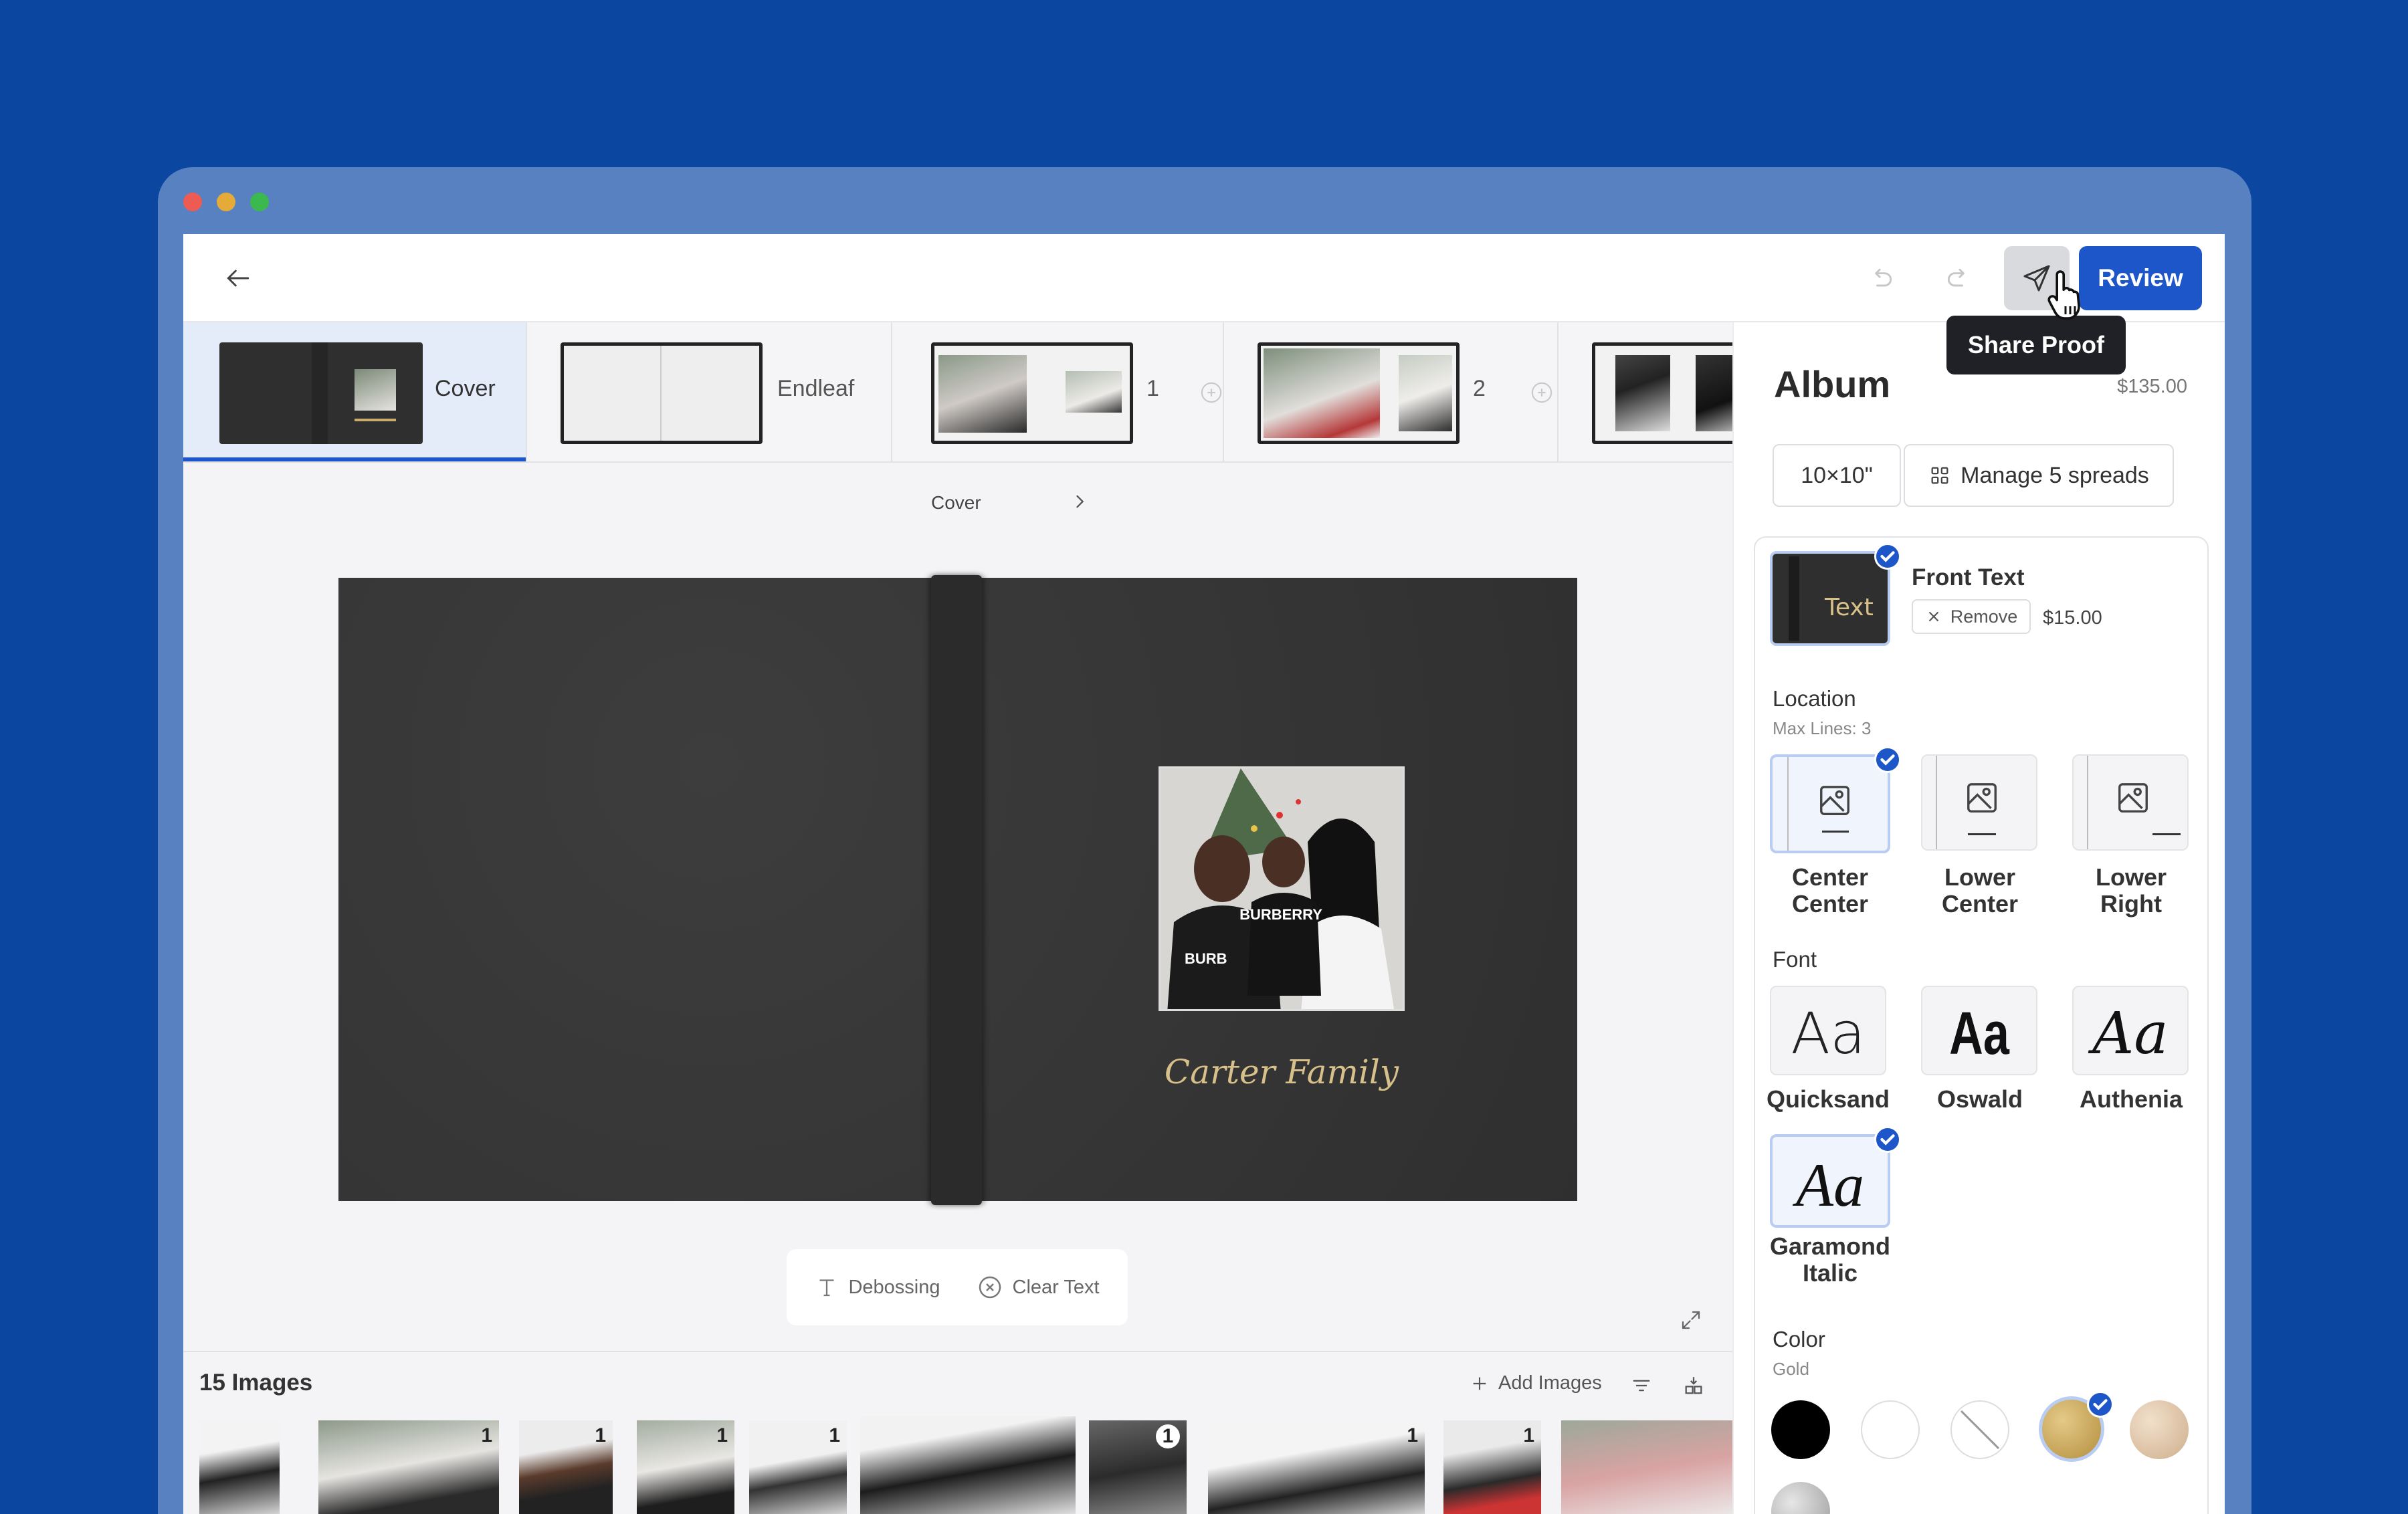  I want to click on review-button: Review, so click(2140, 278).